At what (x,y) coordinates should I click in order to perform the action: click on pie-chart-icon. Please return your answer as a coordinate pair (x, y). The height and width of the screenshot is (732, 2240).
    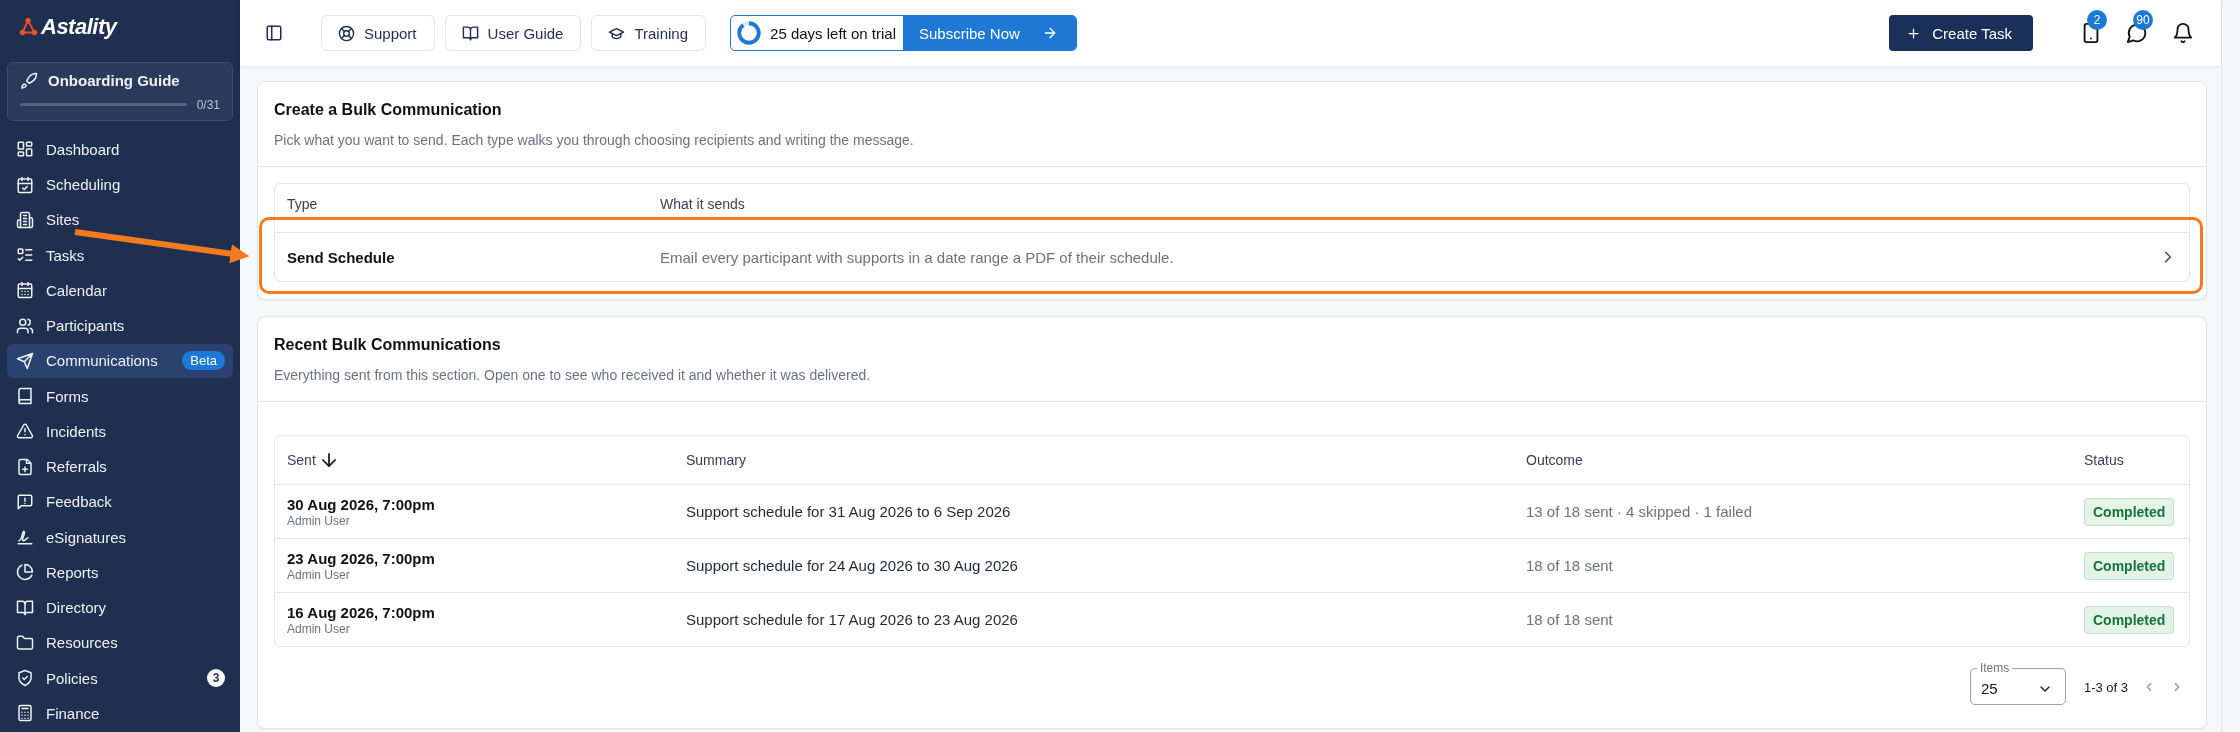
    Looking at the image, I should click on (25, 572).